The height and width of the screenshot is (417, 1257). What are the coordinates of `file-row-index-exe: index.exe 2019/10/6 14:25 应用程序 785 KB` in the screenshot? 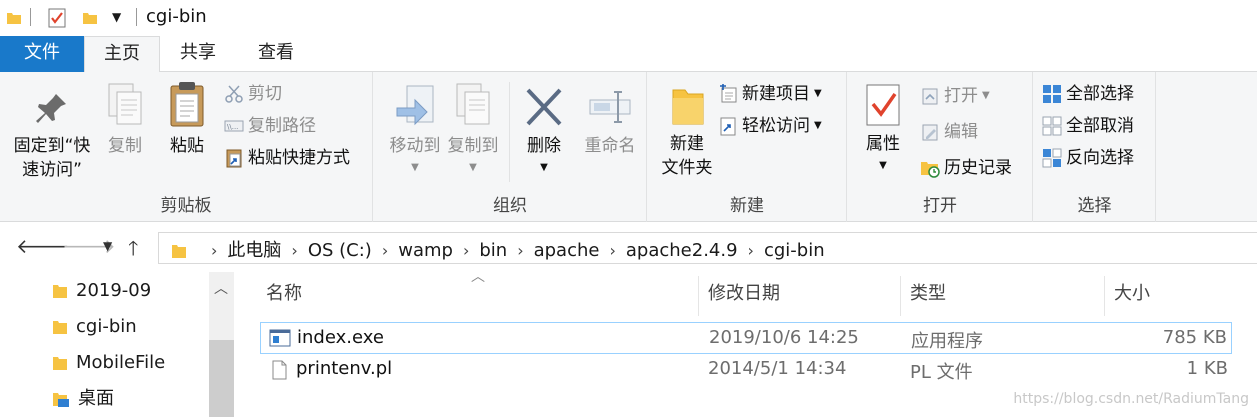 It's located at (746, 338).